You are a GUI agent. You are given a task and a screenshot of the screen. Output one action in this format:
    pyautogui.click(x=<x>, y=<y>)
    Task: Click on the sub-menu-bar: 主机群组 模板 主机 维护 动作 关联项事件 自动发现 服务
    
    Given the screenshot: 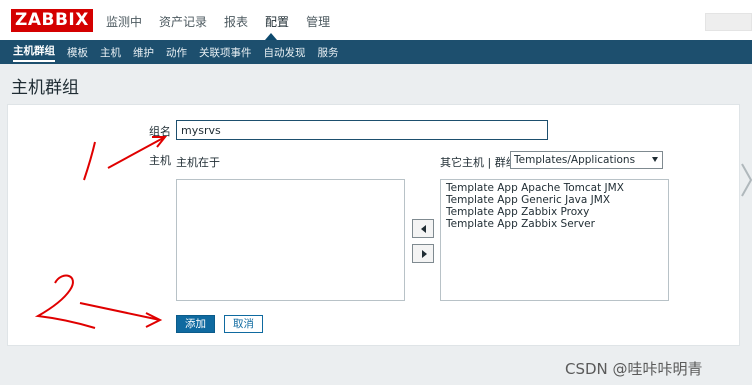 What is the action you would take?
    pyautogui.click(x=376, y=52)
    